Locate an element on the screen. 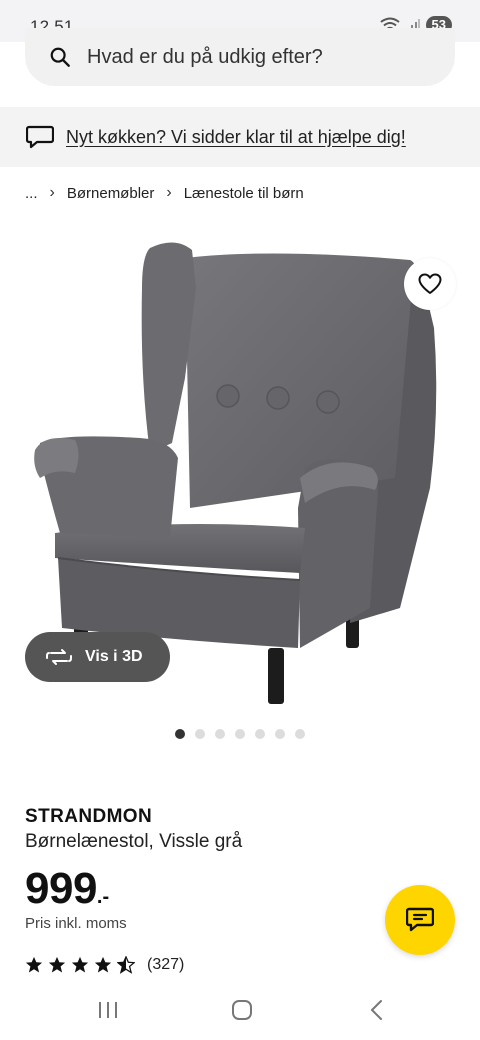  review-count: (327) is located at coordinates (165, 965).